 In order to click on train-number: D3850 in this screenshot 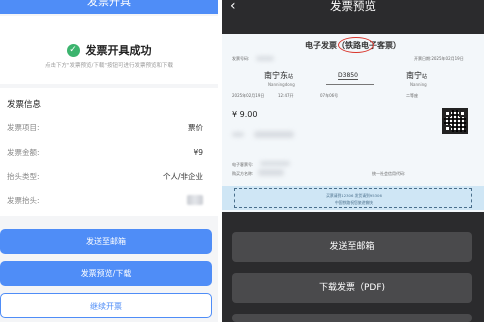, I will do `click(348, 76)`.